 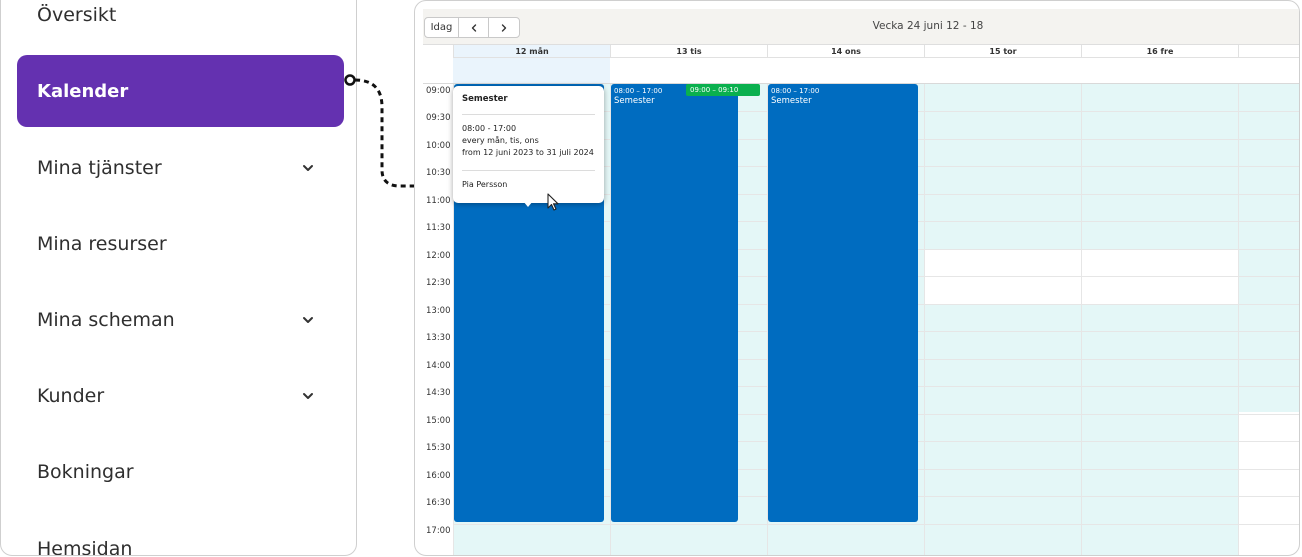 I want to click on time-label: 16:30, so click(x=438, y=503).